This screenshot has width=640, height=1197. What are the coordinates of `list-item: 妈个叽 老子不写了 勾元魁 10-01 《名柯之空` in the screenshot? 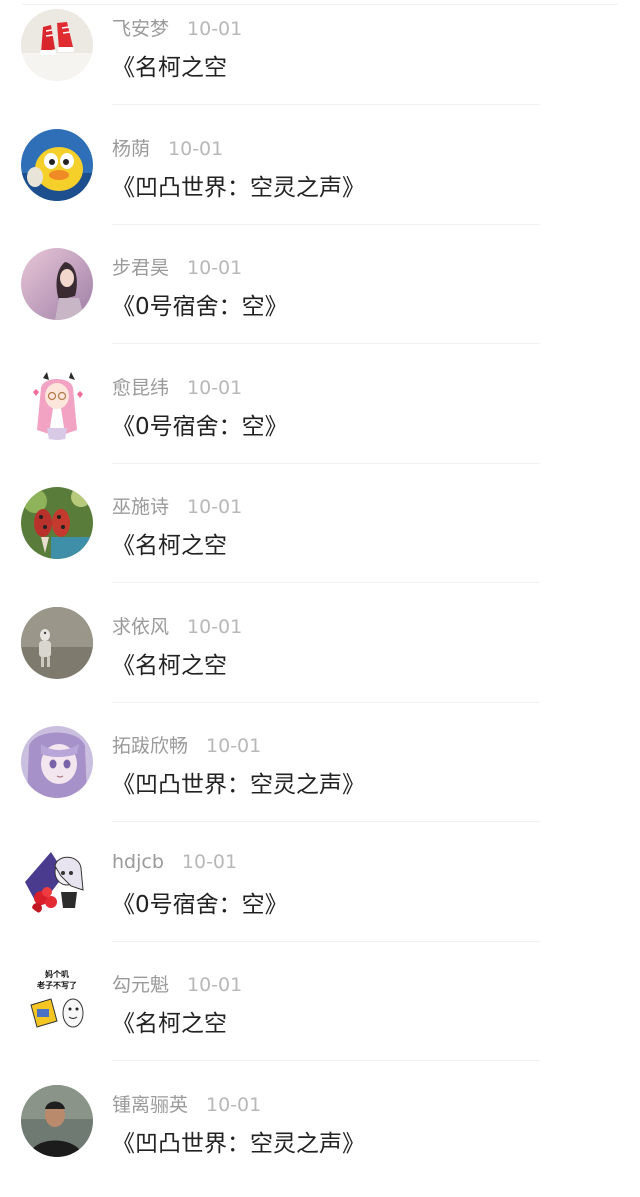 It's located at (320, 1016).